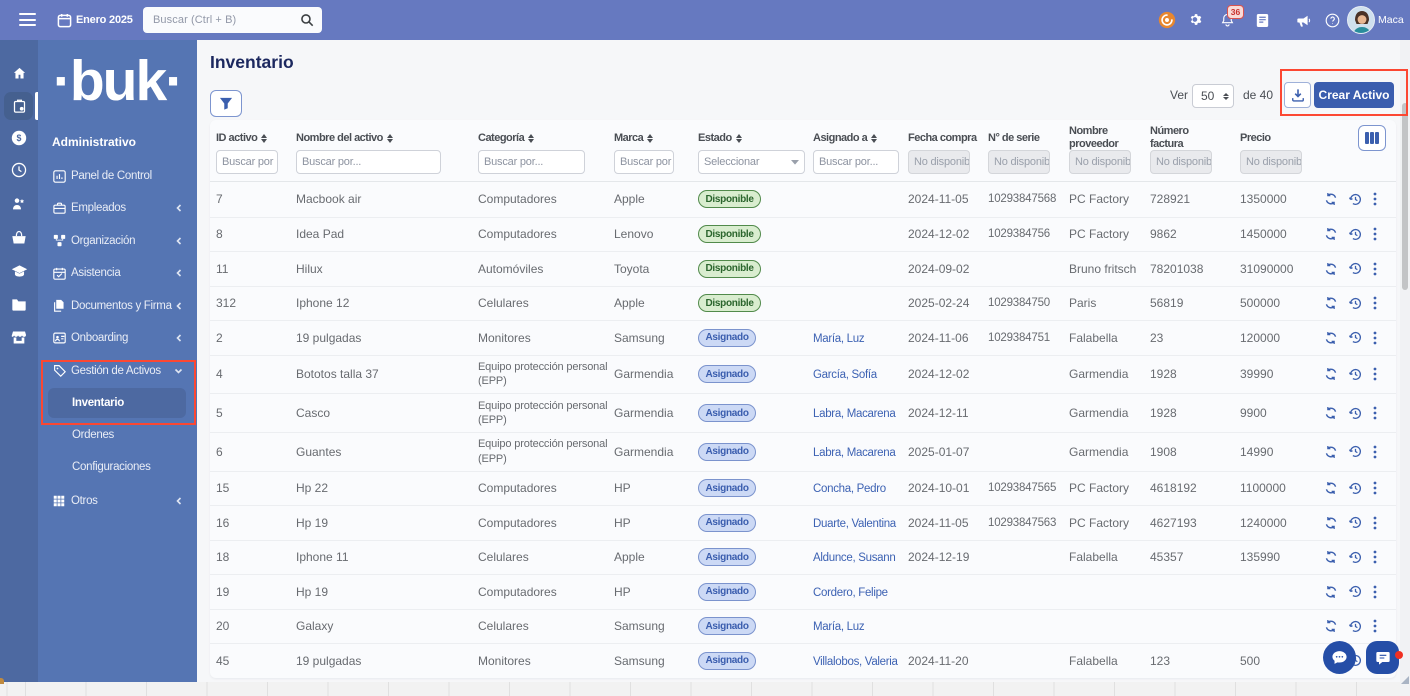 The image size is (1410, 696). I want to click on column-header-marca: Marca, so click(650, 138).